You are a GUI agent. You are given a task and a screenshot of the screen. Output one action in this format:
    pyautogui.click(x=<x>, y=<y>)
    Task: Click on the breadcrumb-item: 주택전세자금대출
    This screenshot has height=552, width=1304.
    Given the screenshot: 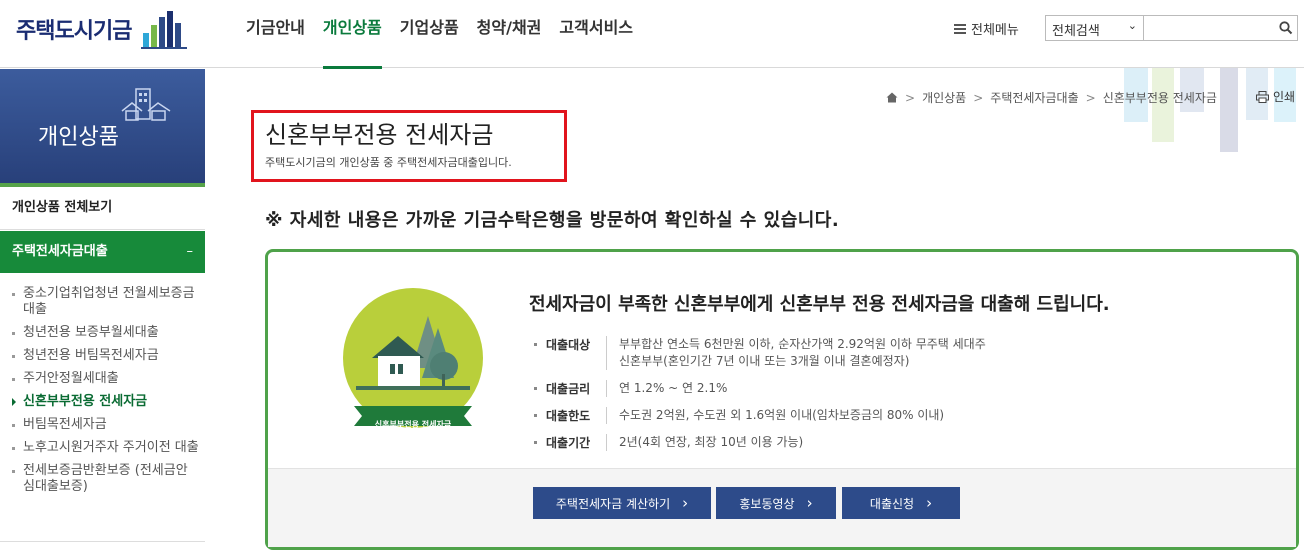 What is the action you would take?
    pyautogui.click(x=1034, y=97)
    